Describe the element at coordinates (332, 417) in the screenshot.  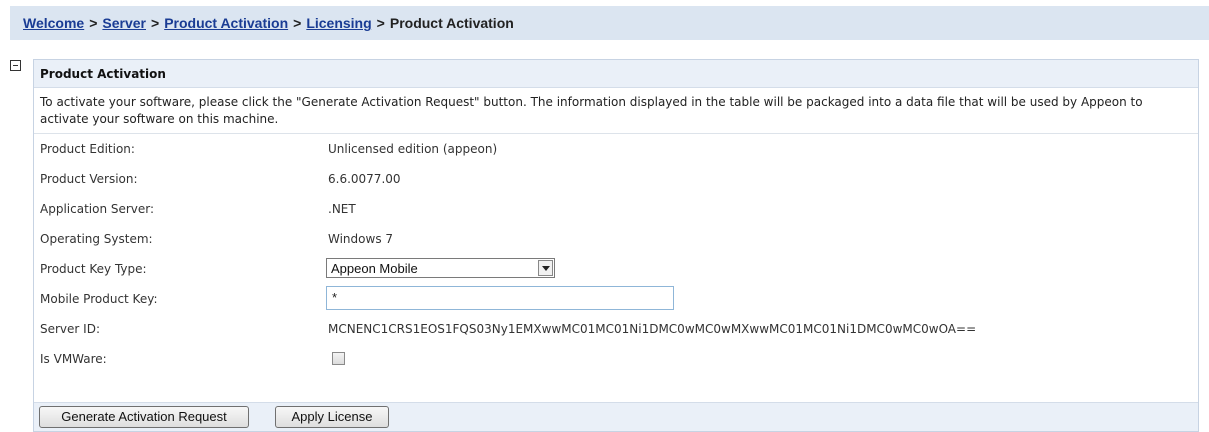
I see `apply-license-button: Apply License` at that location.